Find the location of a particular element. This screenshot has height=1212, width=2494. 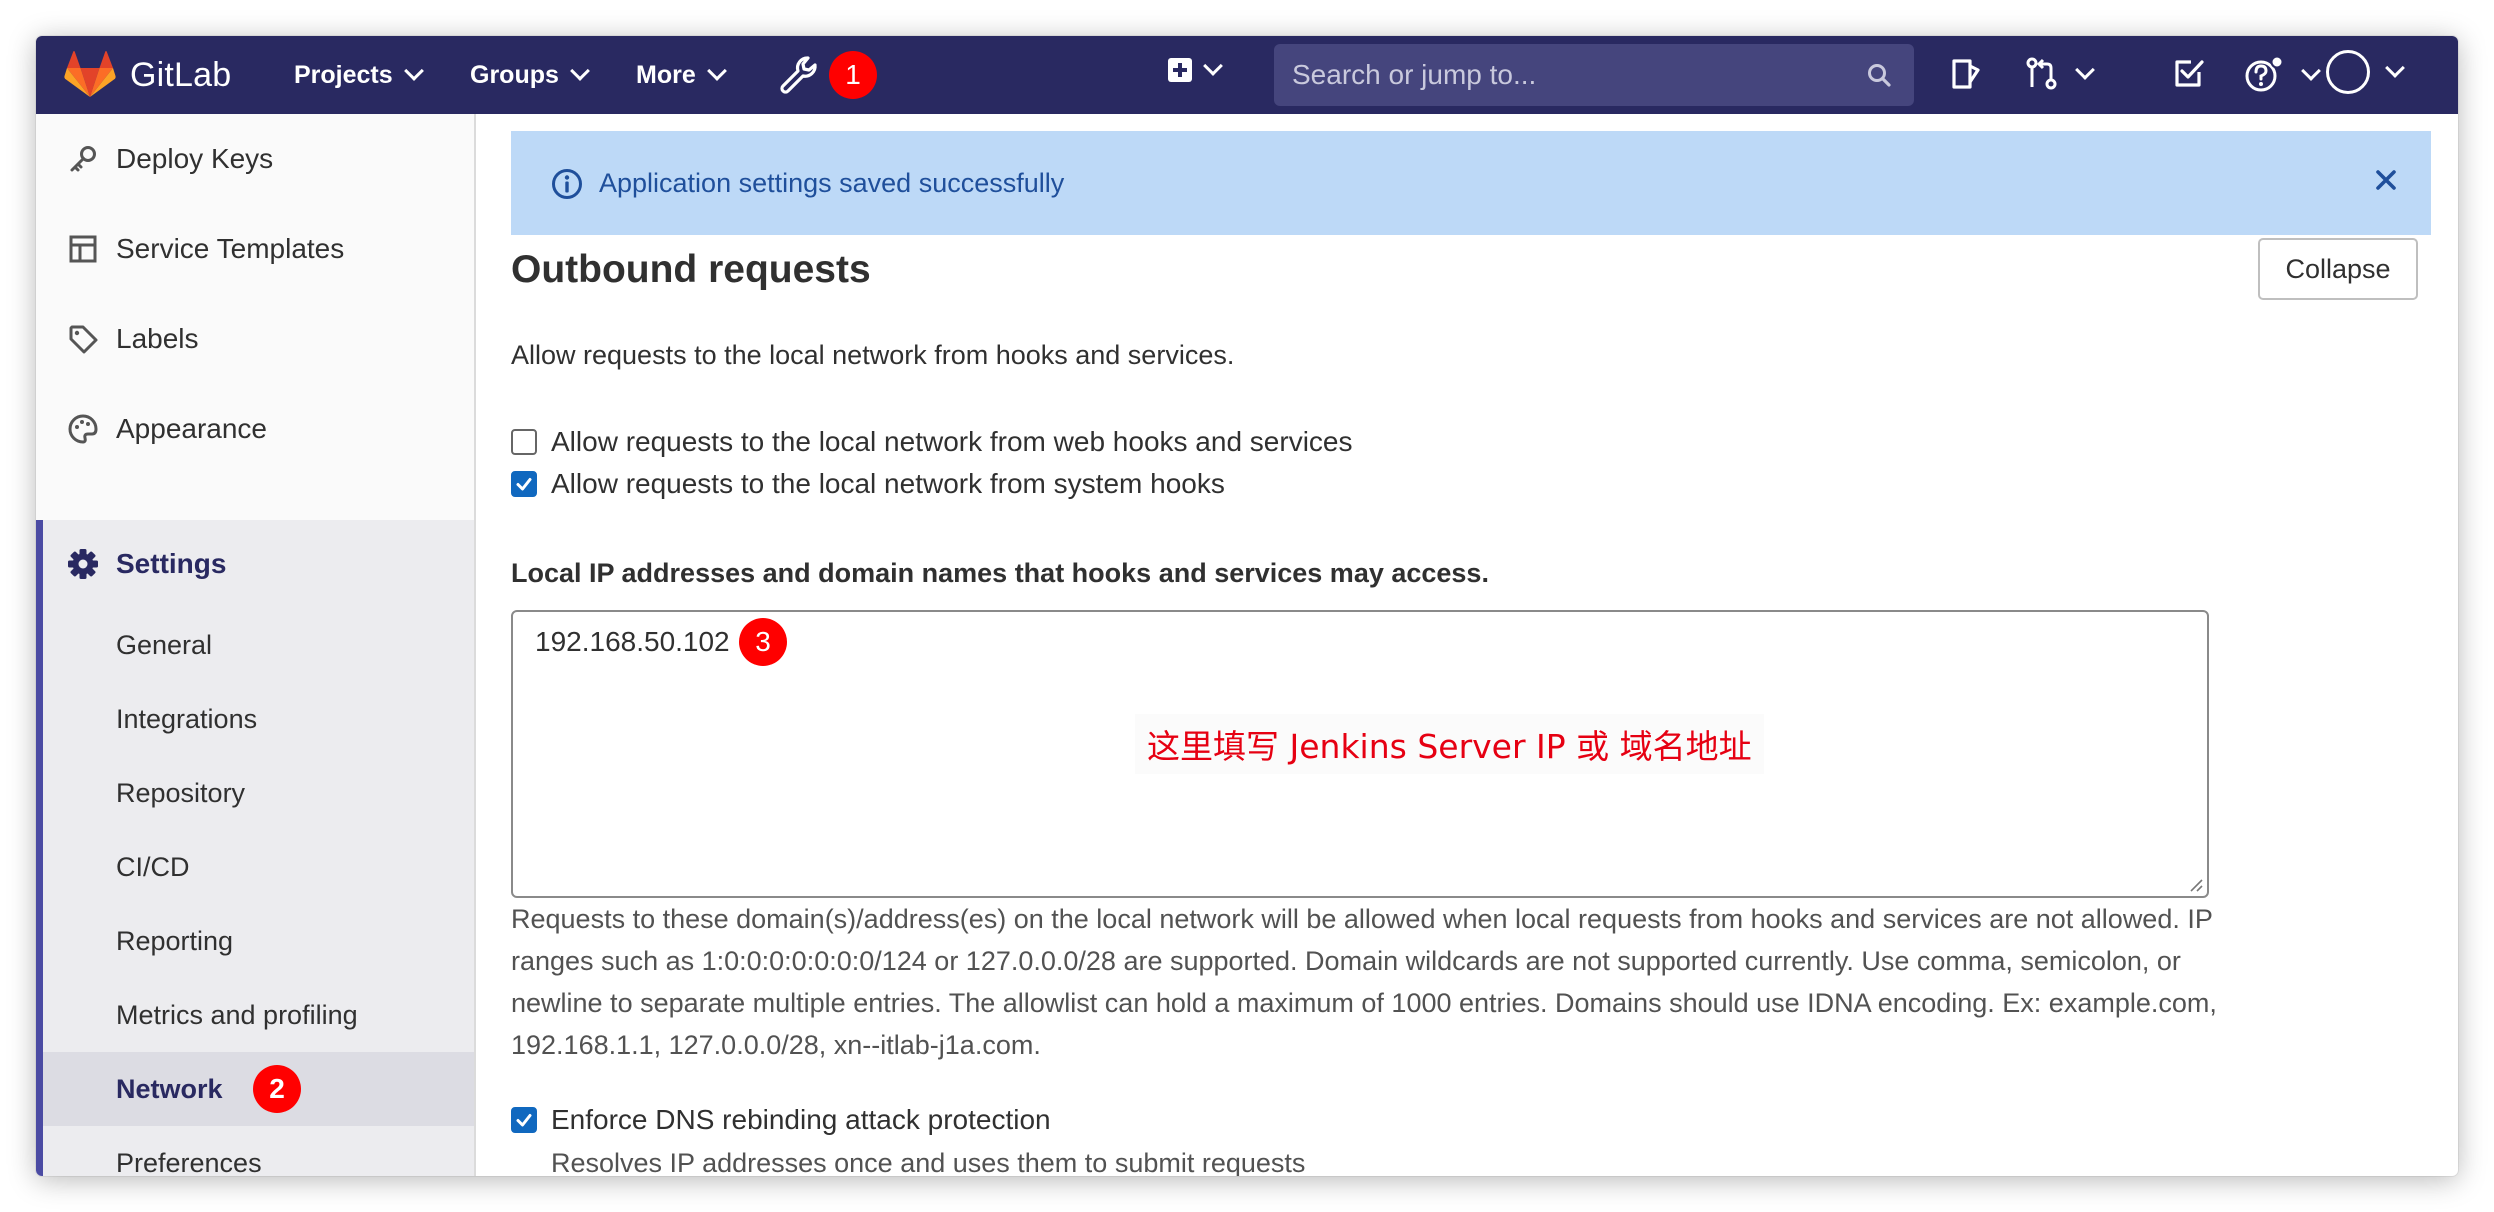

search-box is located at coordinates (1594, 75).